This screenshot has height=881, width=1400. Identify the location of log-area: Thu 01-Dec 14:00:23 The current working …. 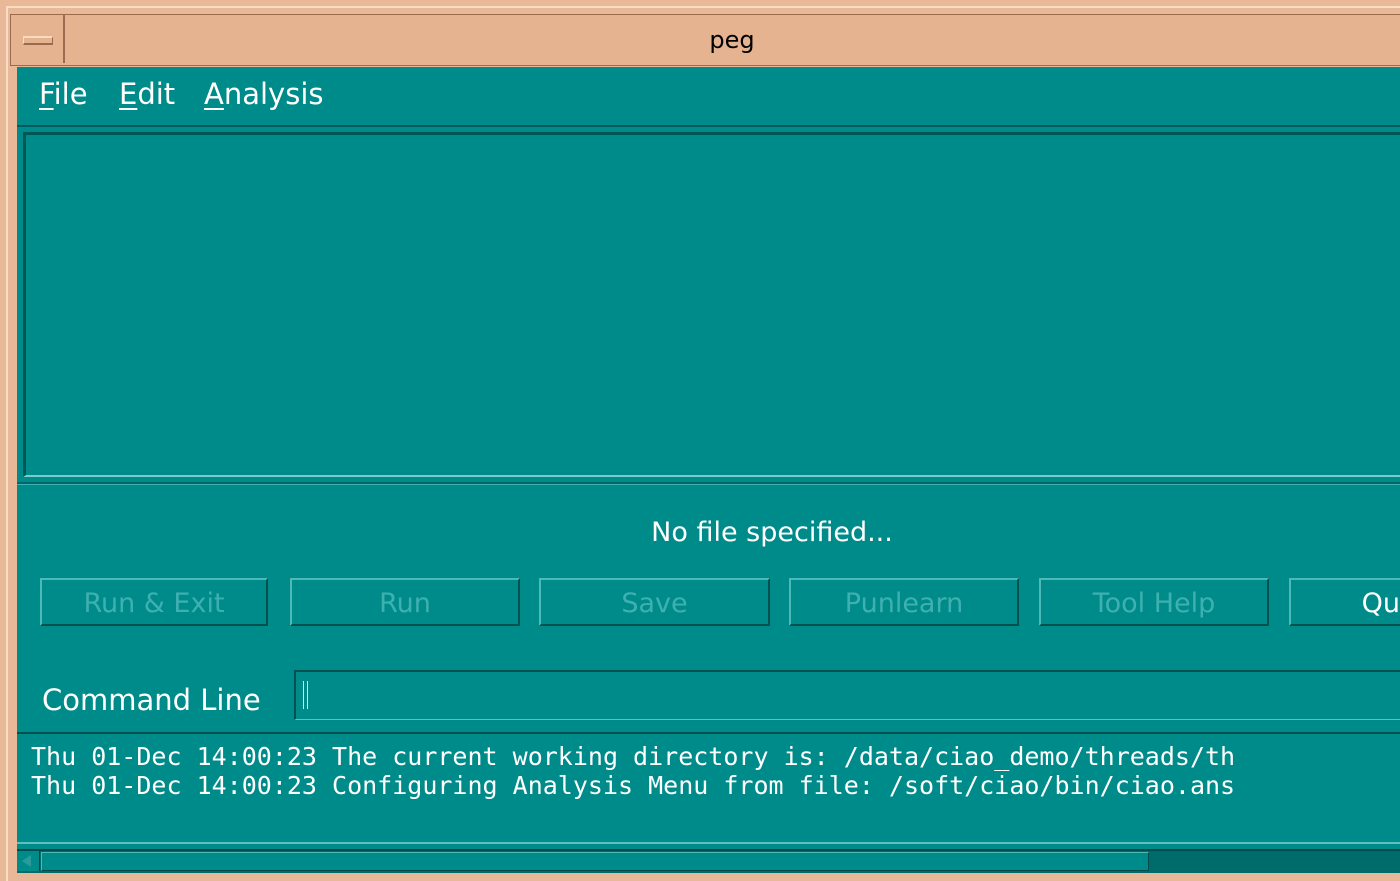
(708, 788).